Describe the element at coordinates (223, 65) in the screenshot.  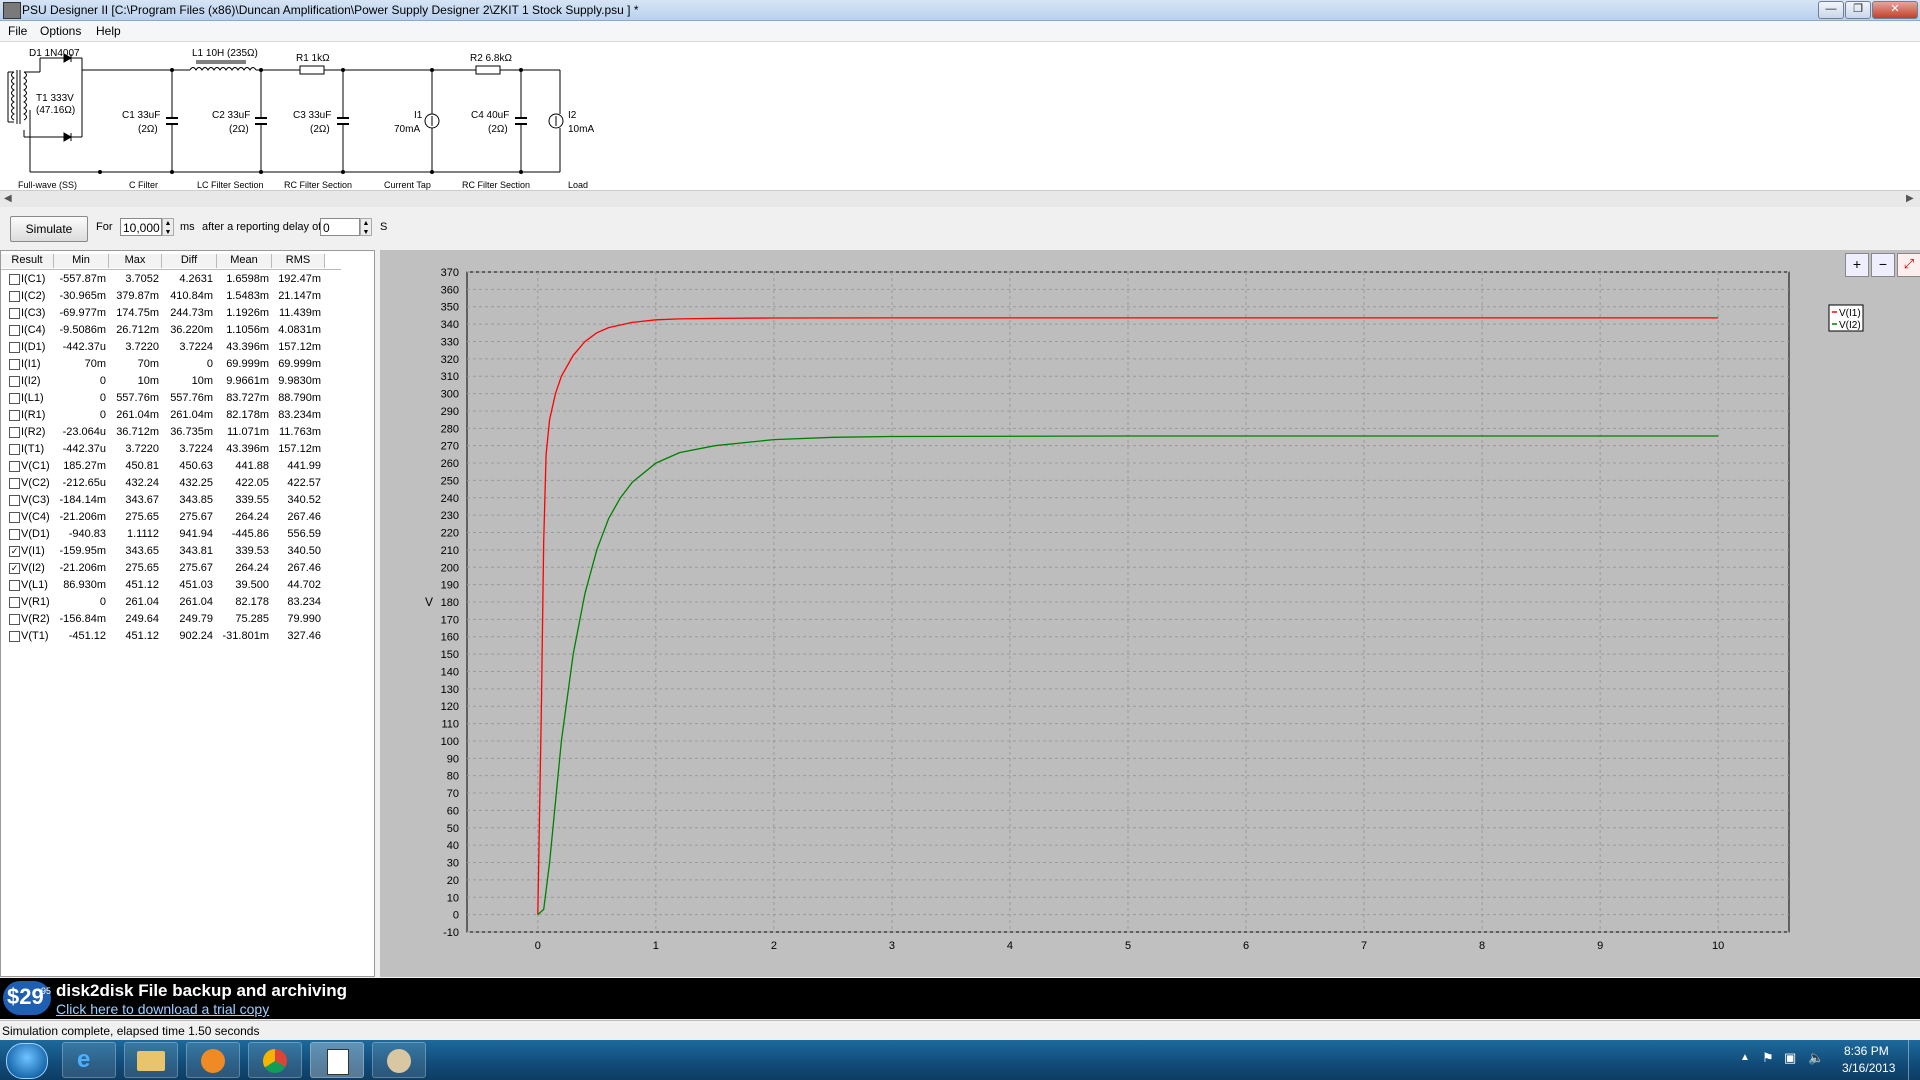
I see `inductor-l1` at that location.